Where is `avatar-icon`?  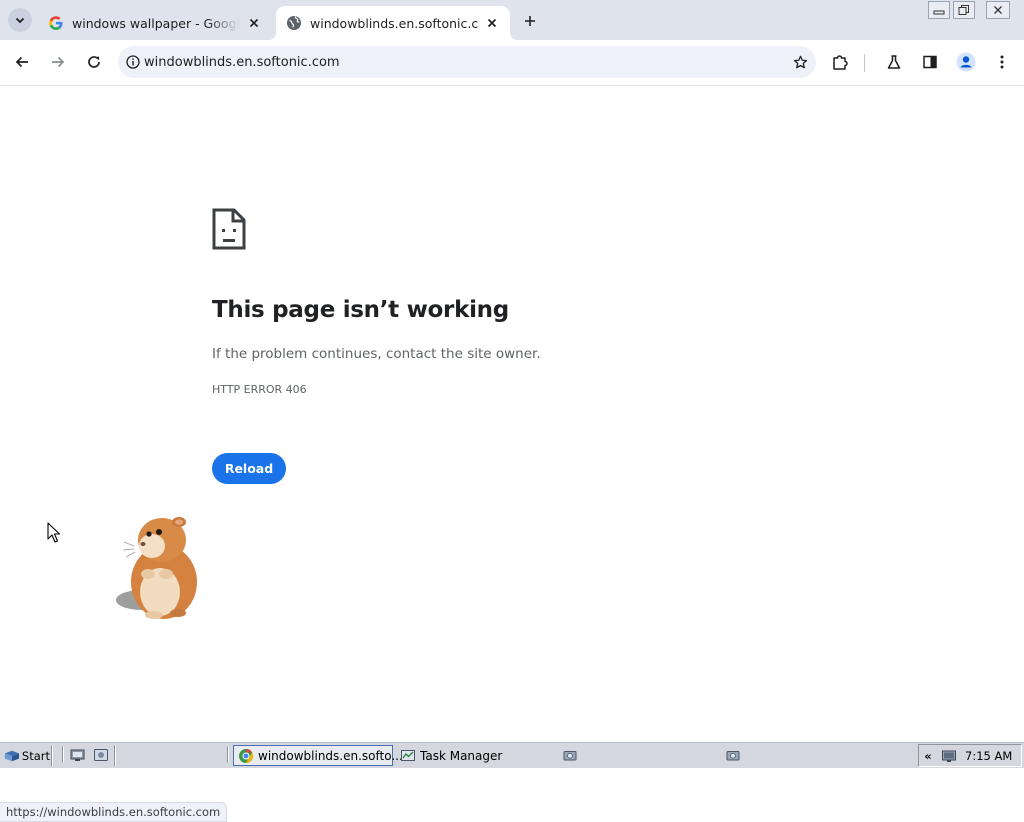 avatar-icon is located at coordinates (966, 62).